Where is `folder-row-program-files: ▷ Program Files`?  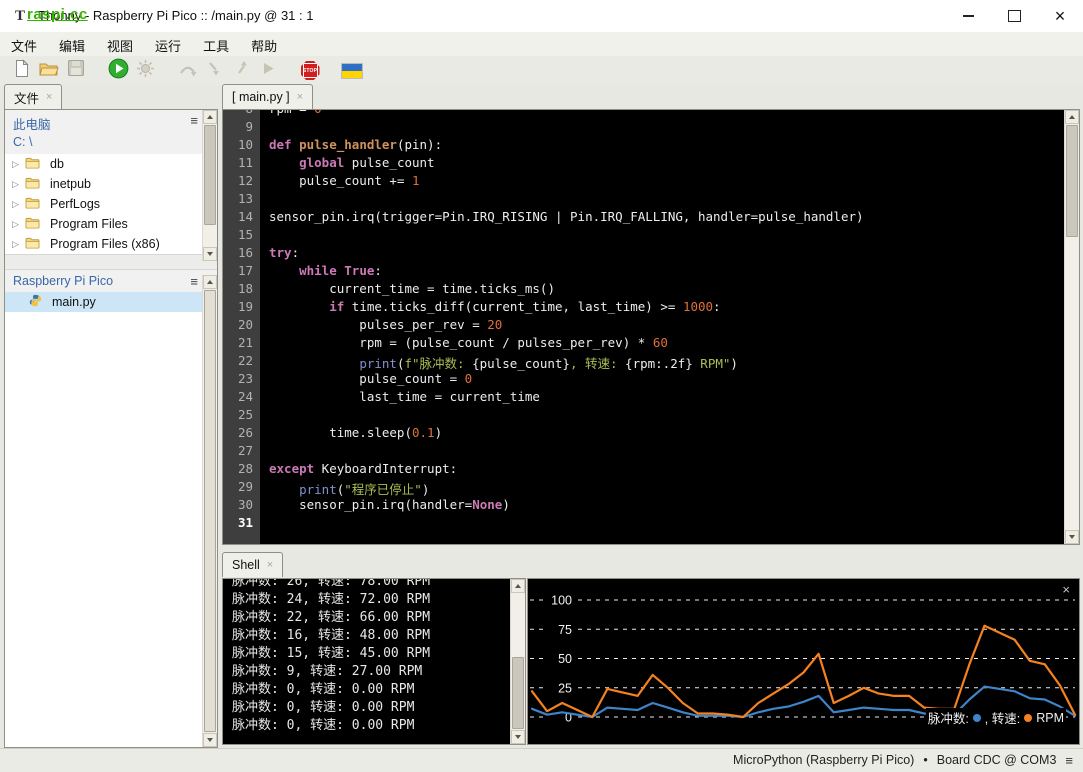
folder-row-program-files: ▷ Program Files is located at coordinates (111, 224).